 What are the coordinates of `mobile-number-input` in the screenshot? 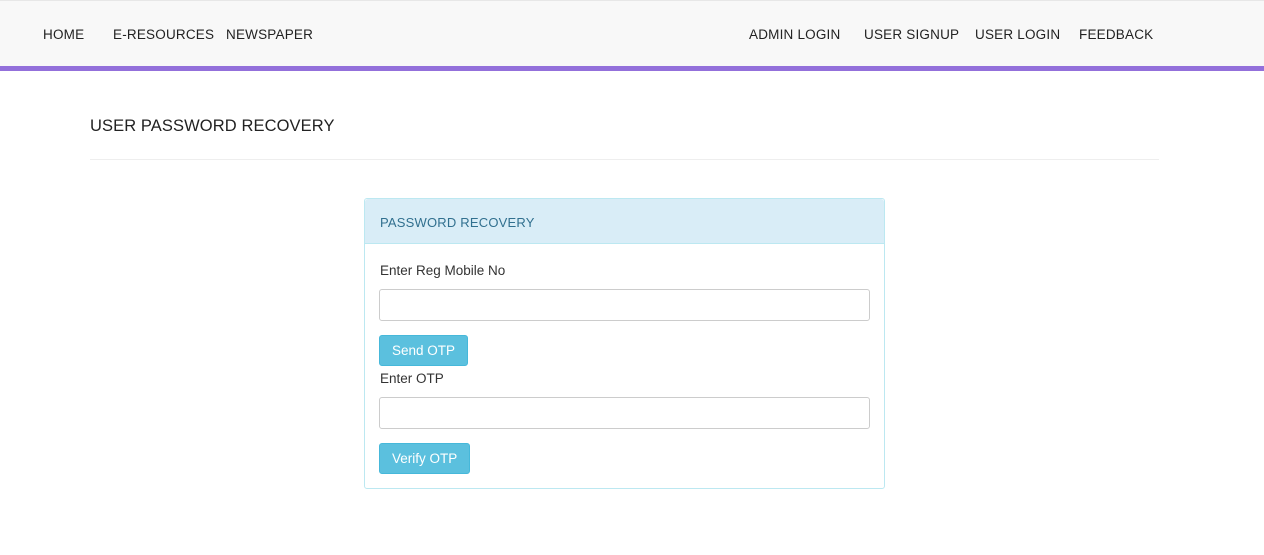 It's located at (624, 305).